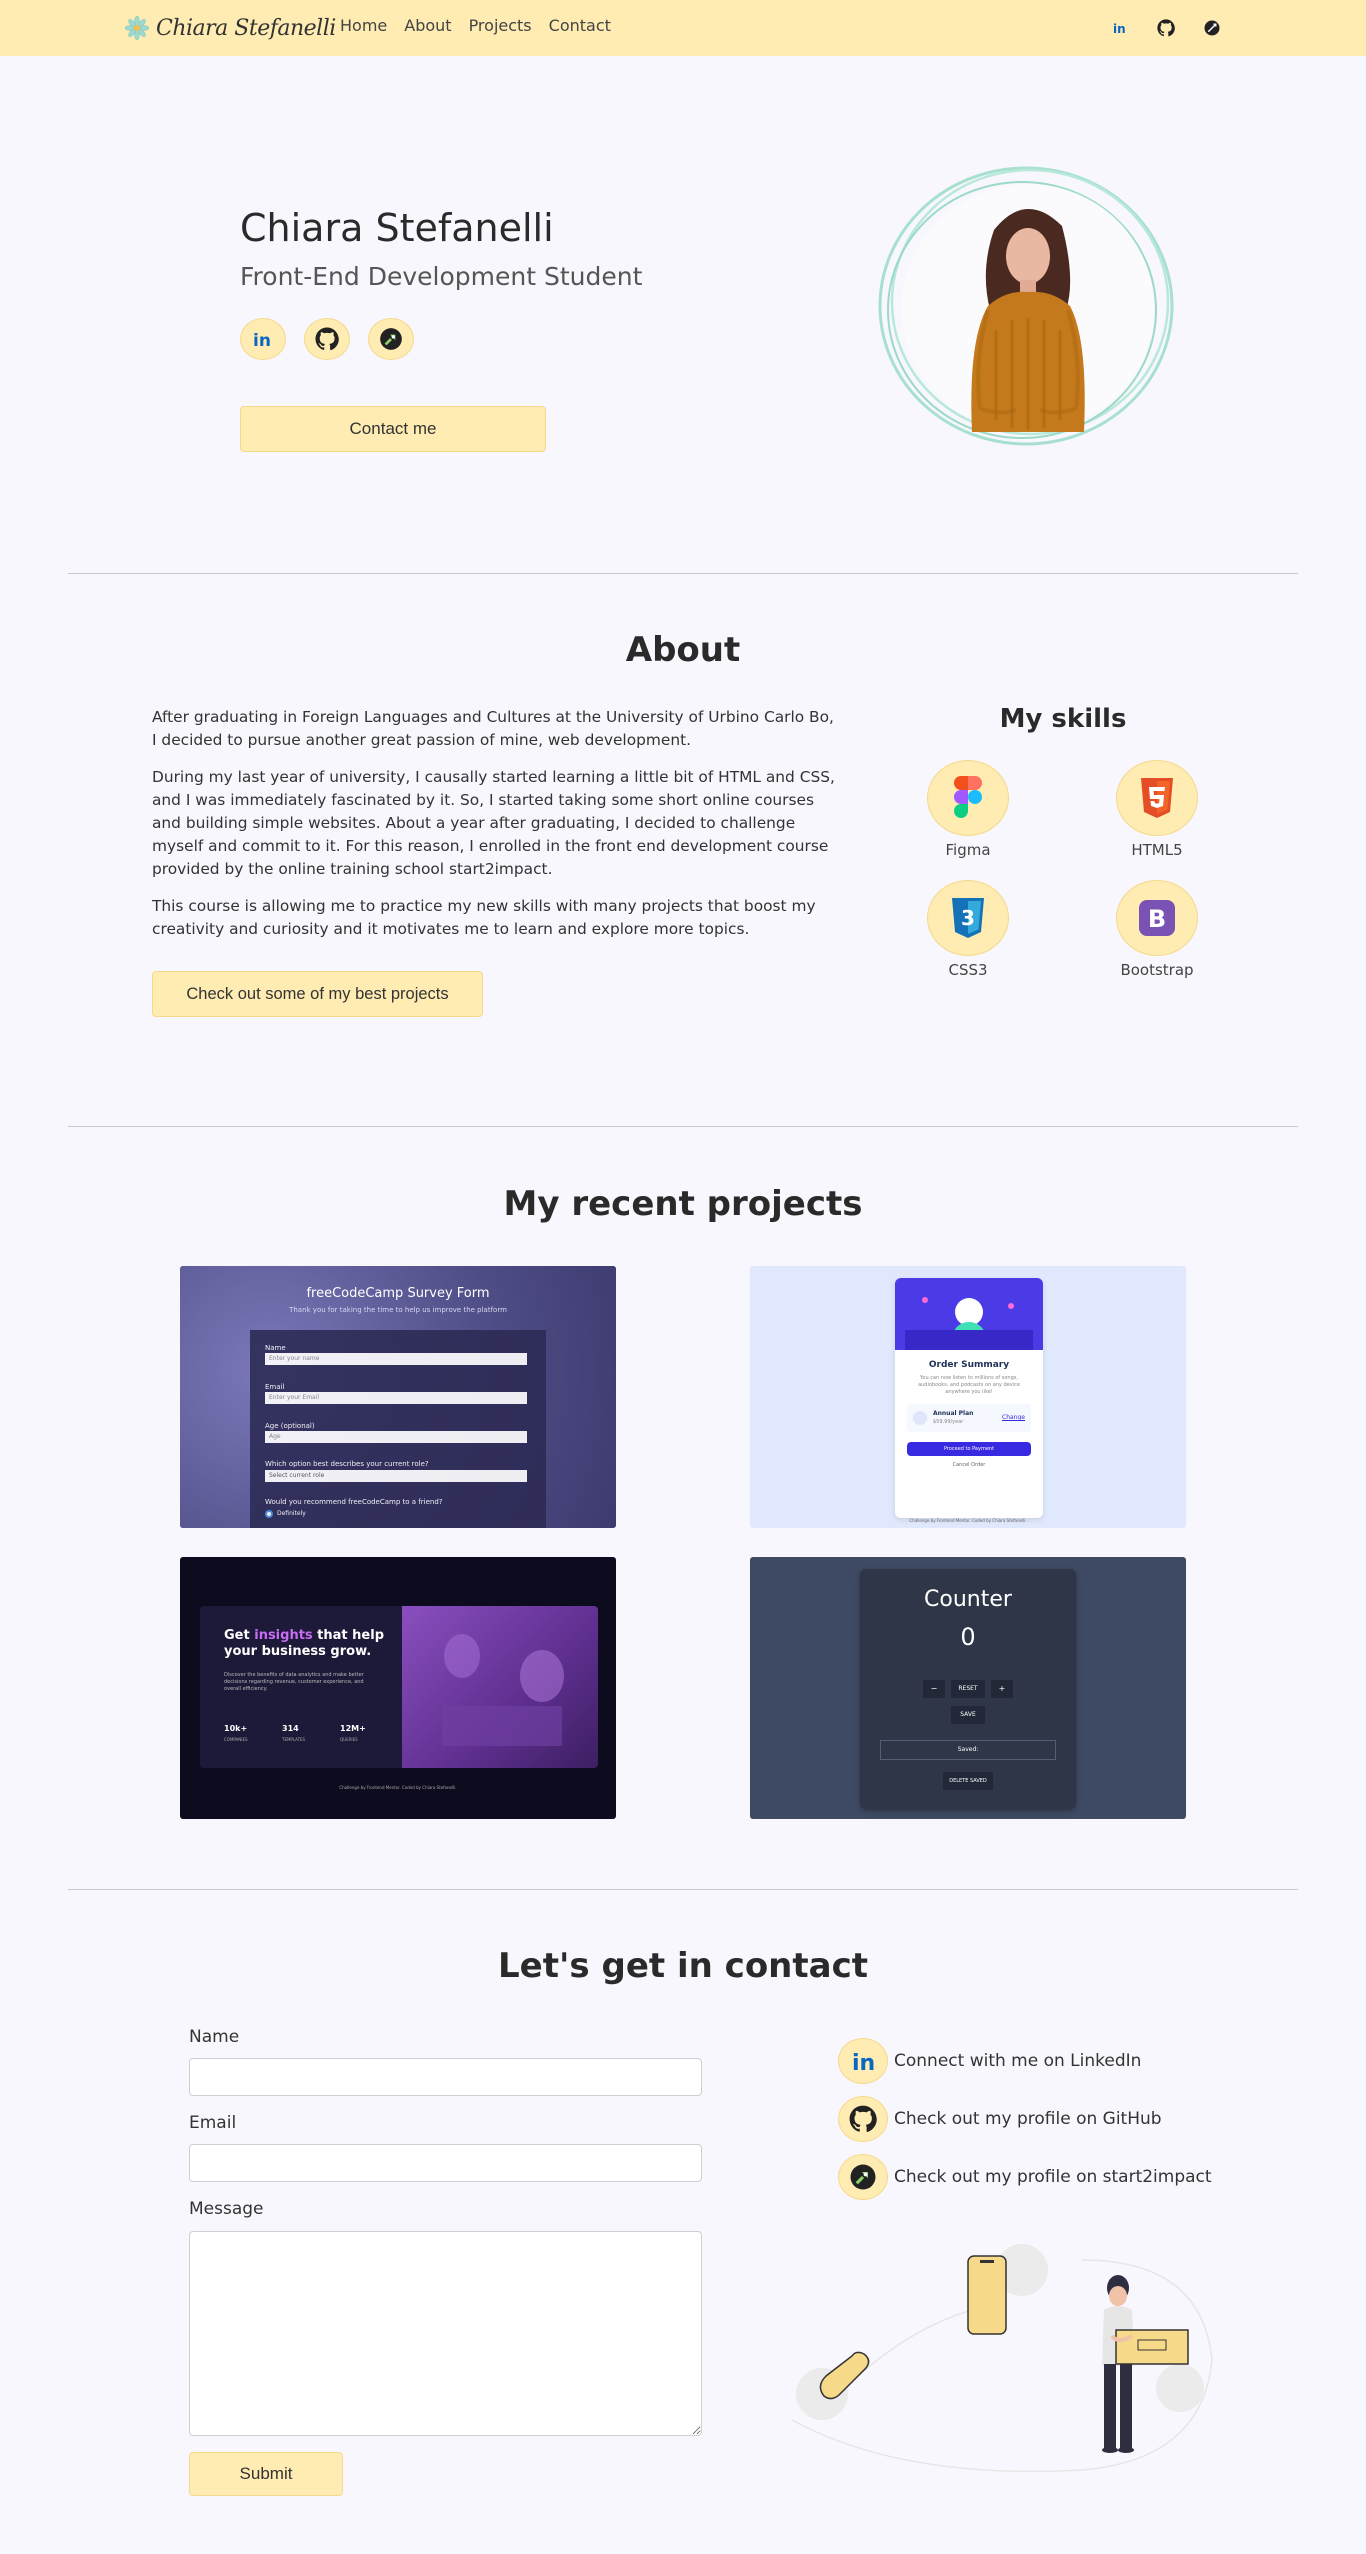  I want to click on contact-link-start2impact: Check out my profile on start2impact, so click(1025, 2177).